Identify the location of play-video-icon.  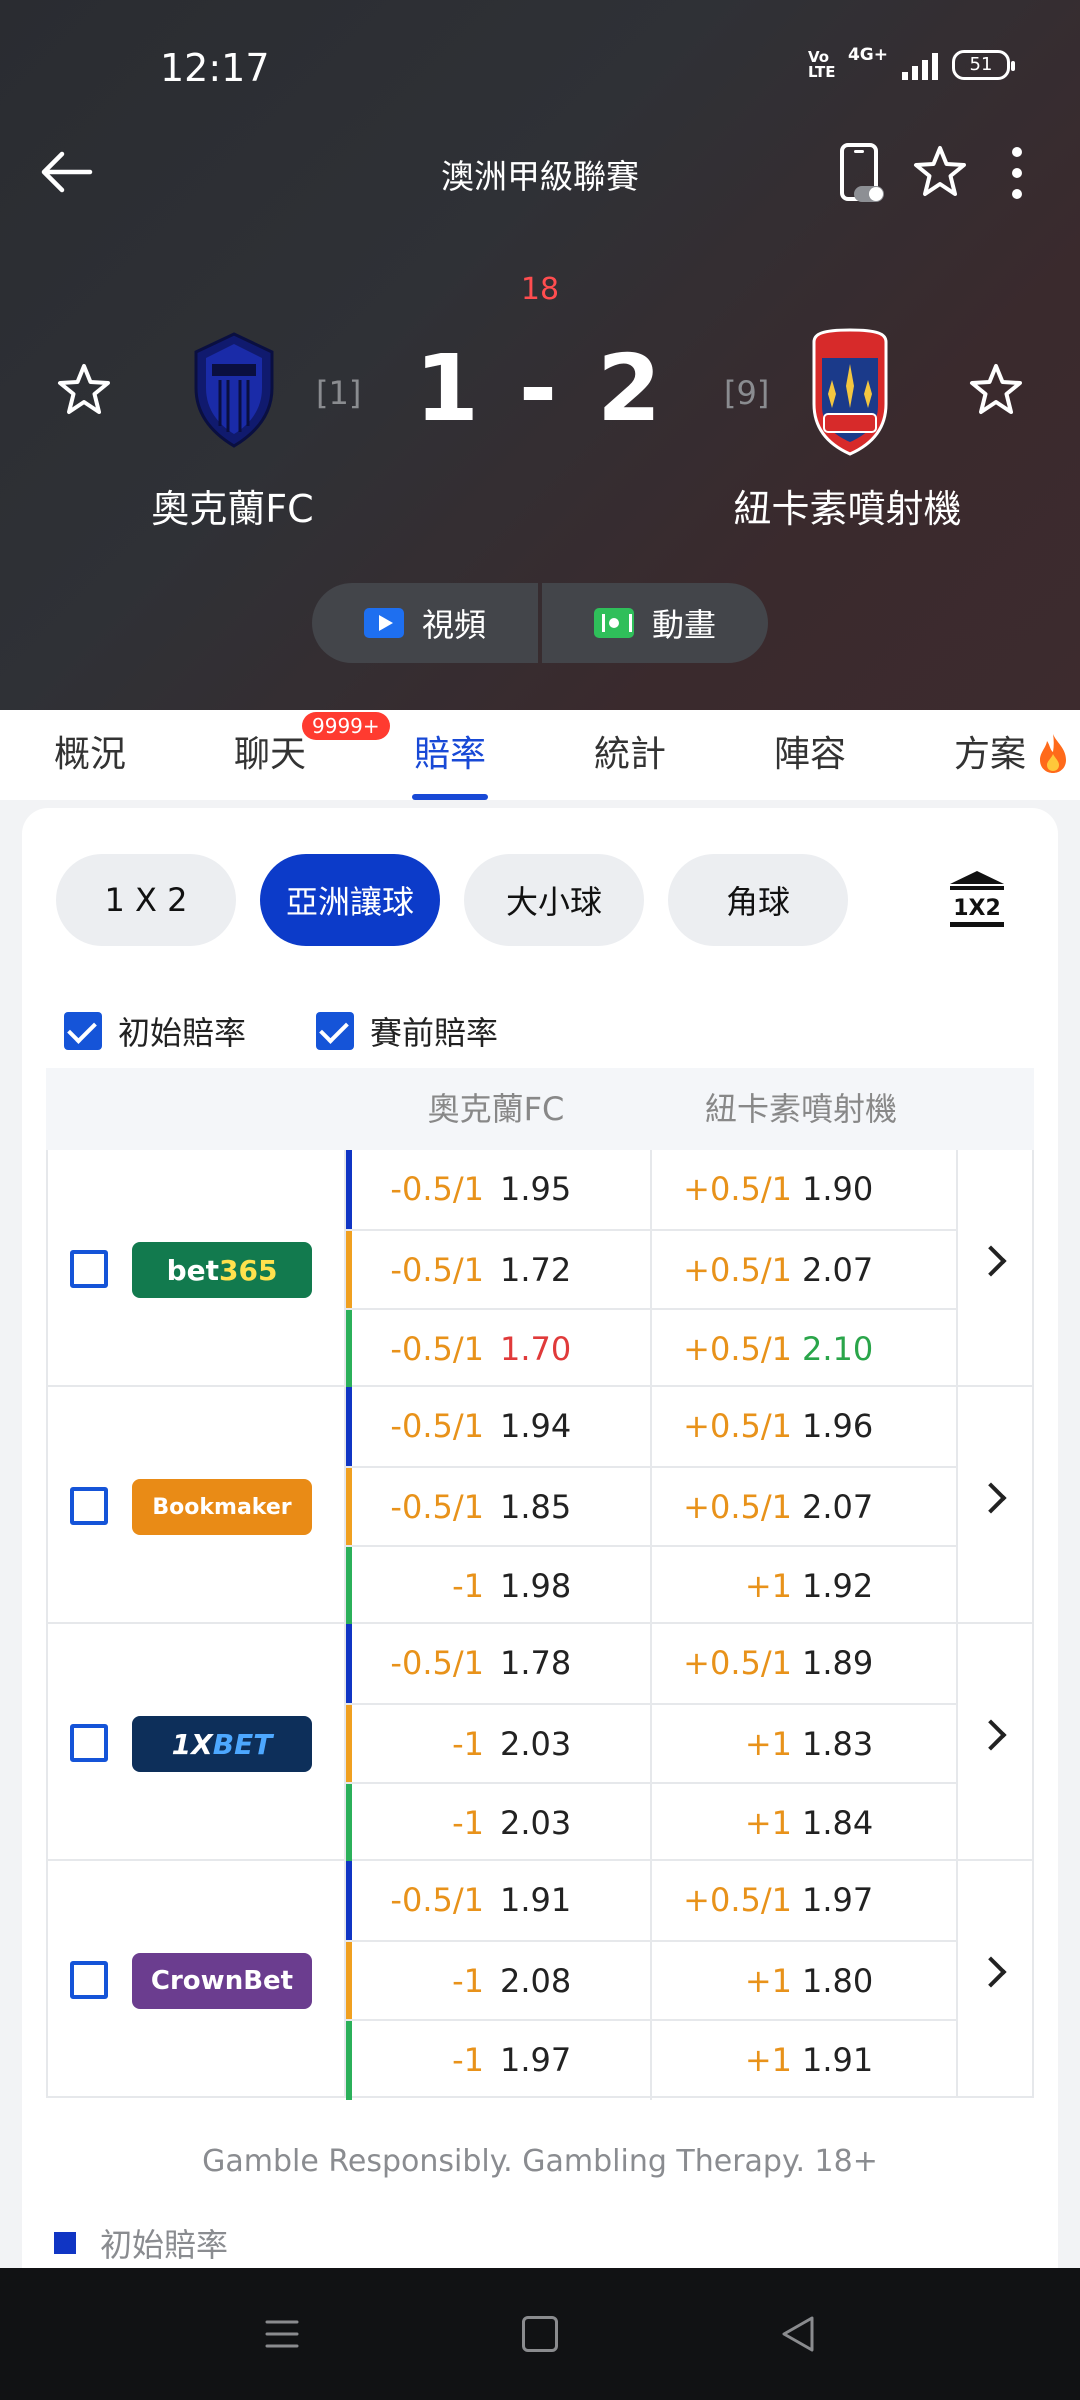
(383, 623).